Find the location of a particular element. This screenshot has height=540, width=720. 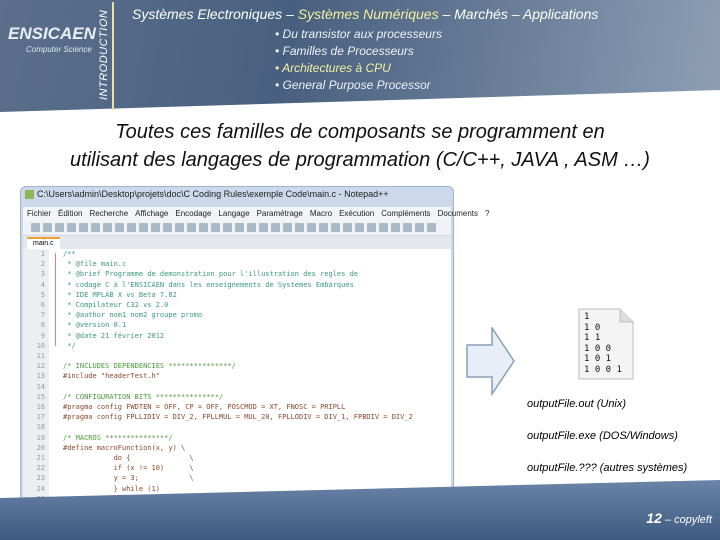

line-number: 1 is located at coordinates (42, 254).